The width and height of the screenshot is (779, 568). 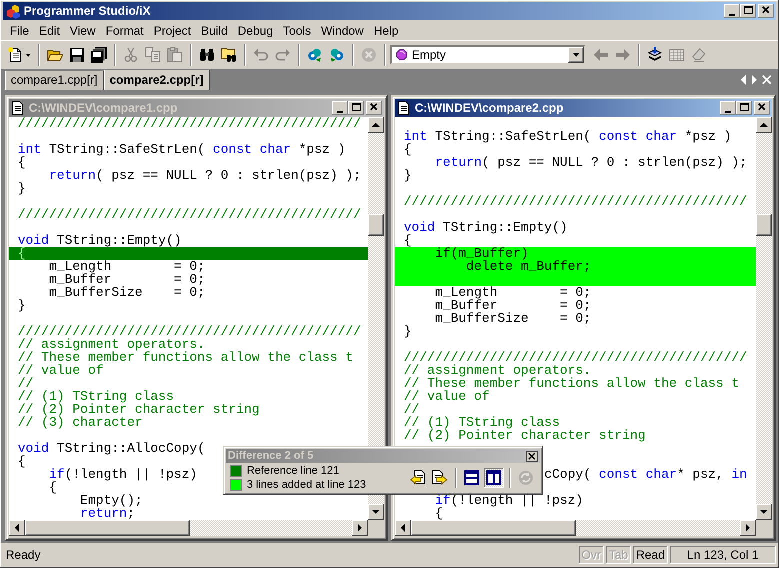 I want to click on code-line: // (1) TString class, so click(x=96, y=396).